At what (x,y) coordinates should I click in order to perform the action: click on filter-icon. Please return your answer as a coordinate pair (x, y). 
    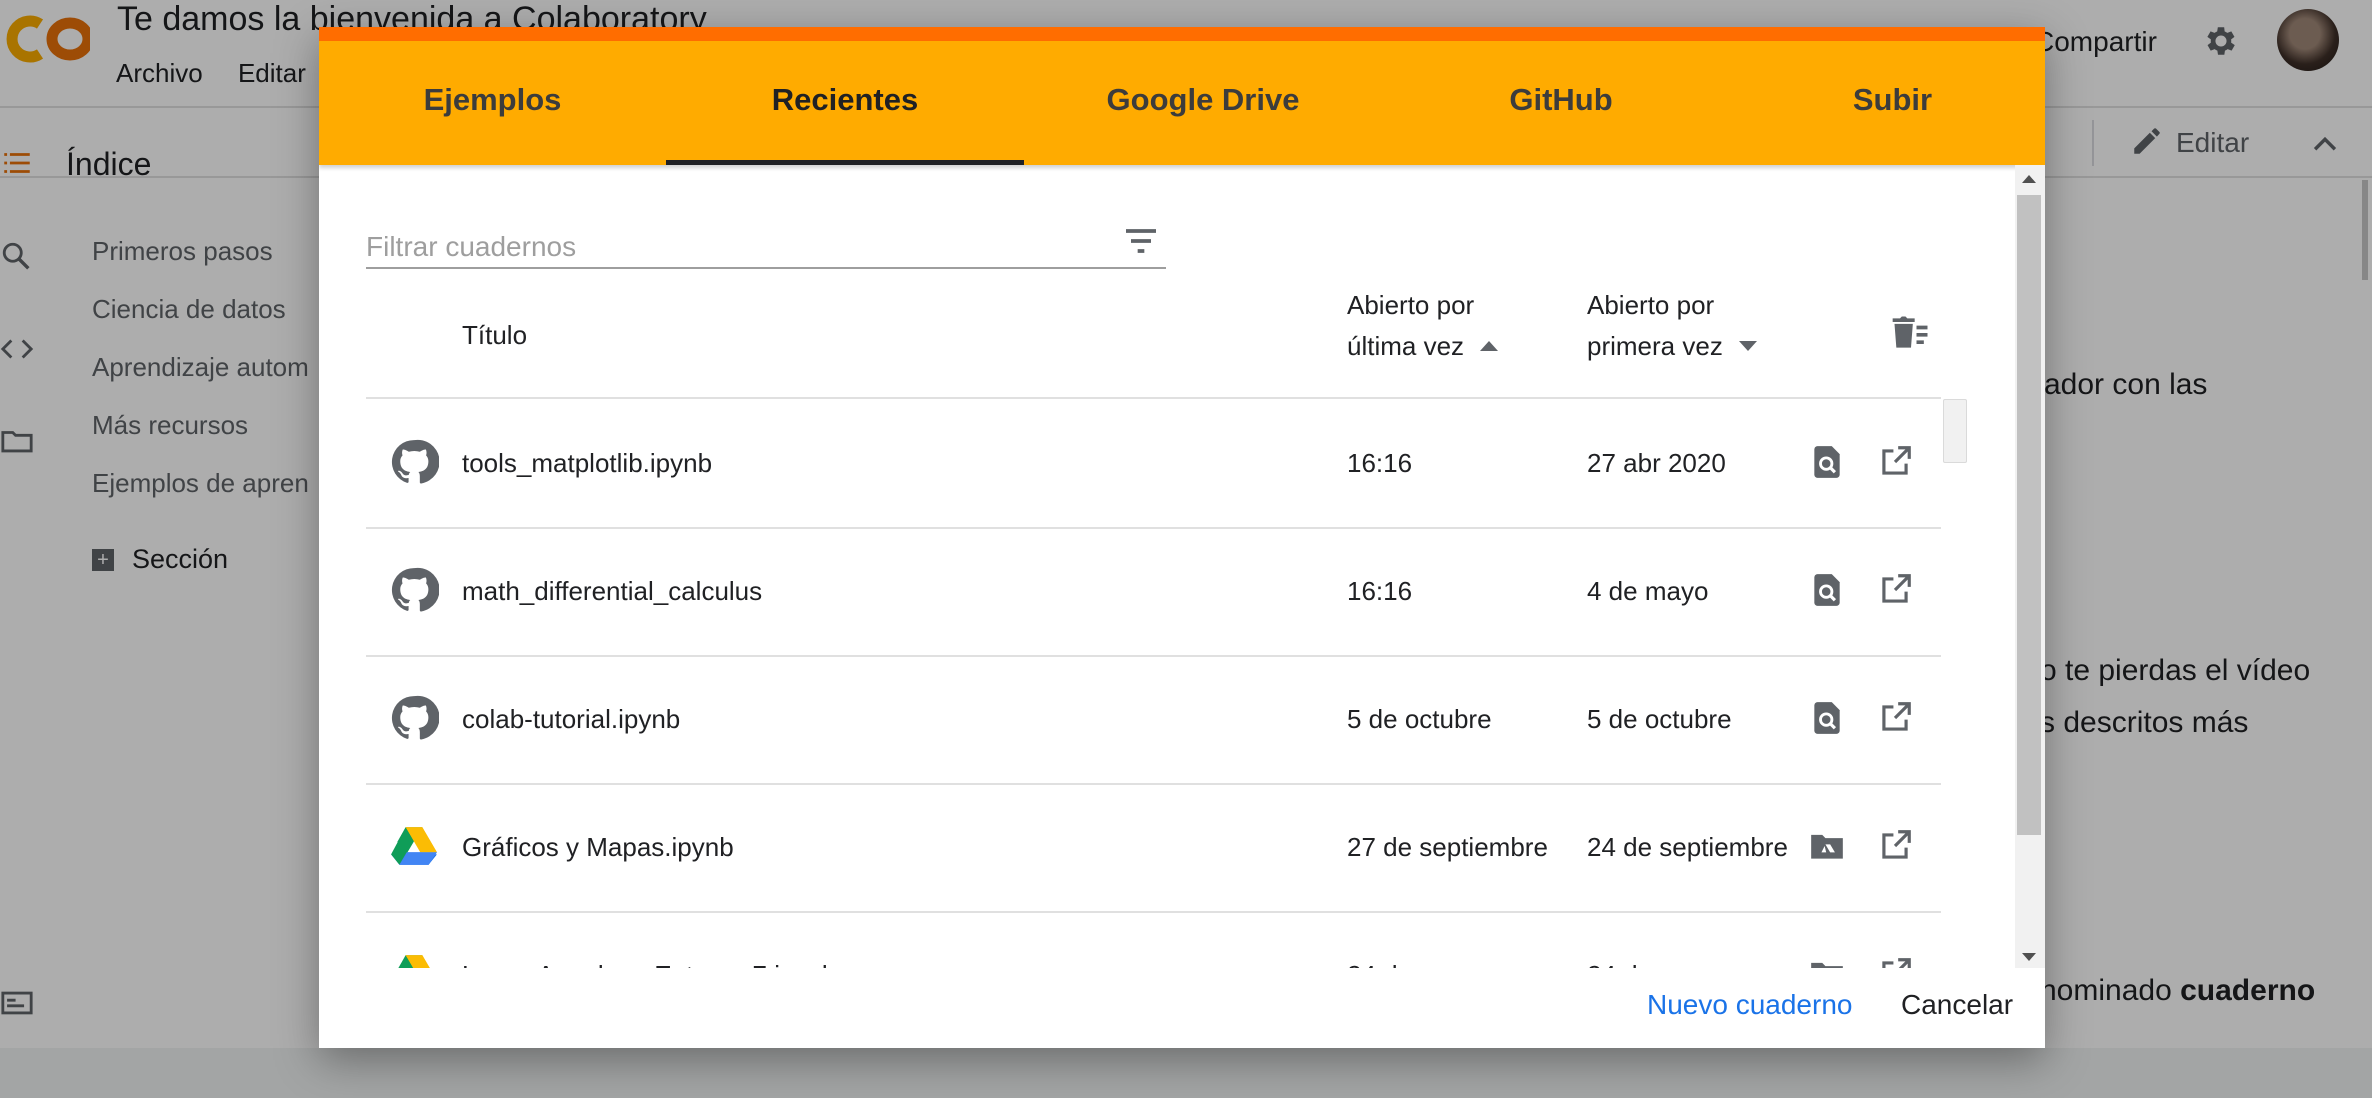
    Looking at the image, I should click on (1141, 241).